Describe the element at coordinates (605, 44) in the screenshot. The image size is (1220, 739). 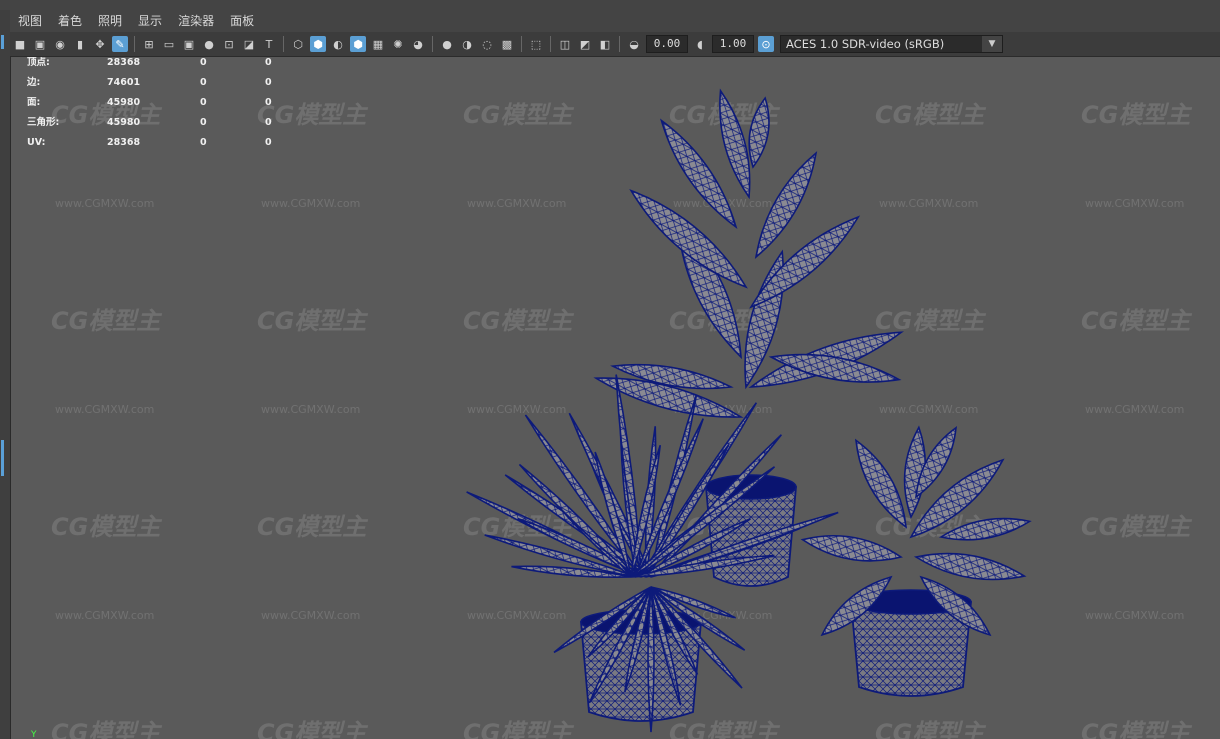
I see `xray-active-icon: ◧` at that location.